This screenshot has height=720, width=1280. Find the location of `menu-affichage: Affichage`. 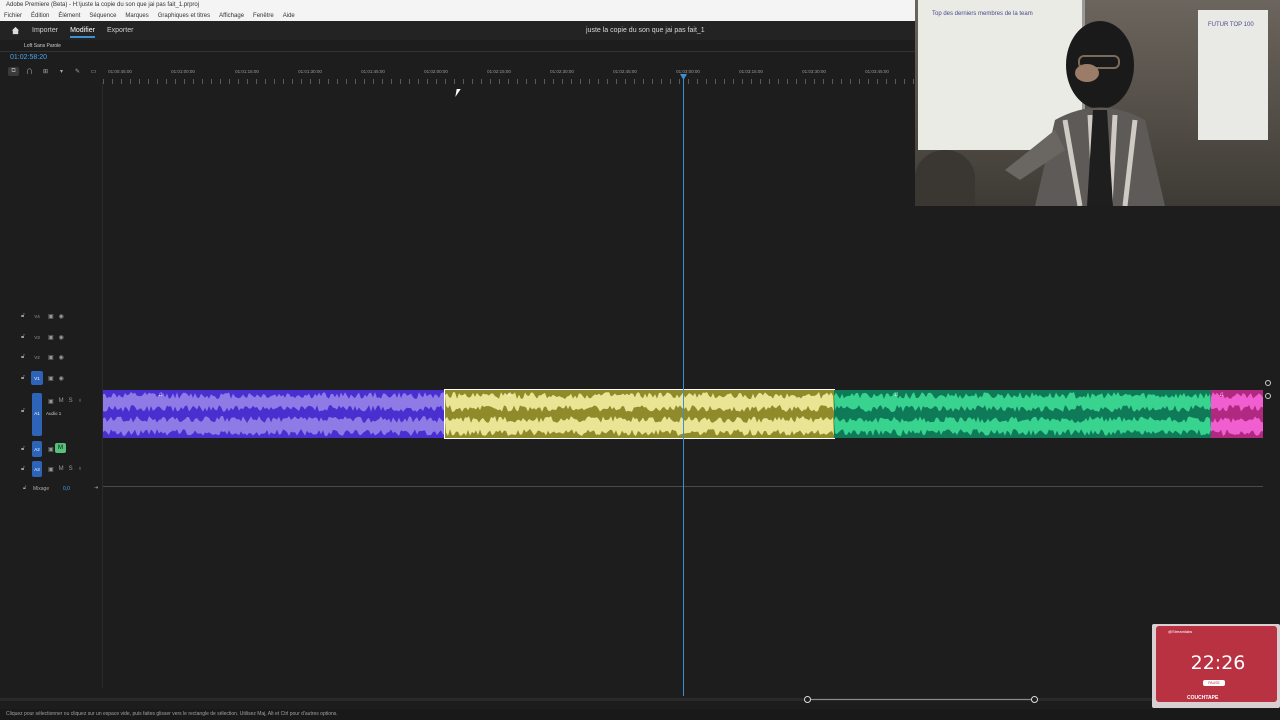

menu-affichage: Affichage is located at coordinates (231, 16).